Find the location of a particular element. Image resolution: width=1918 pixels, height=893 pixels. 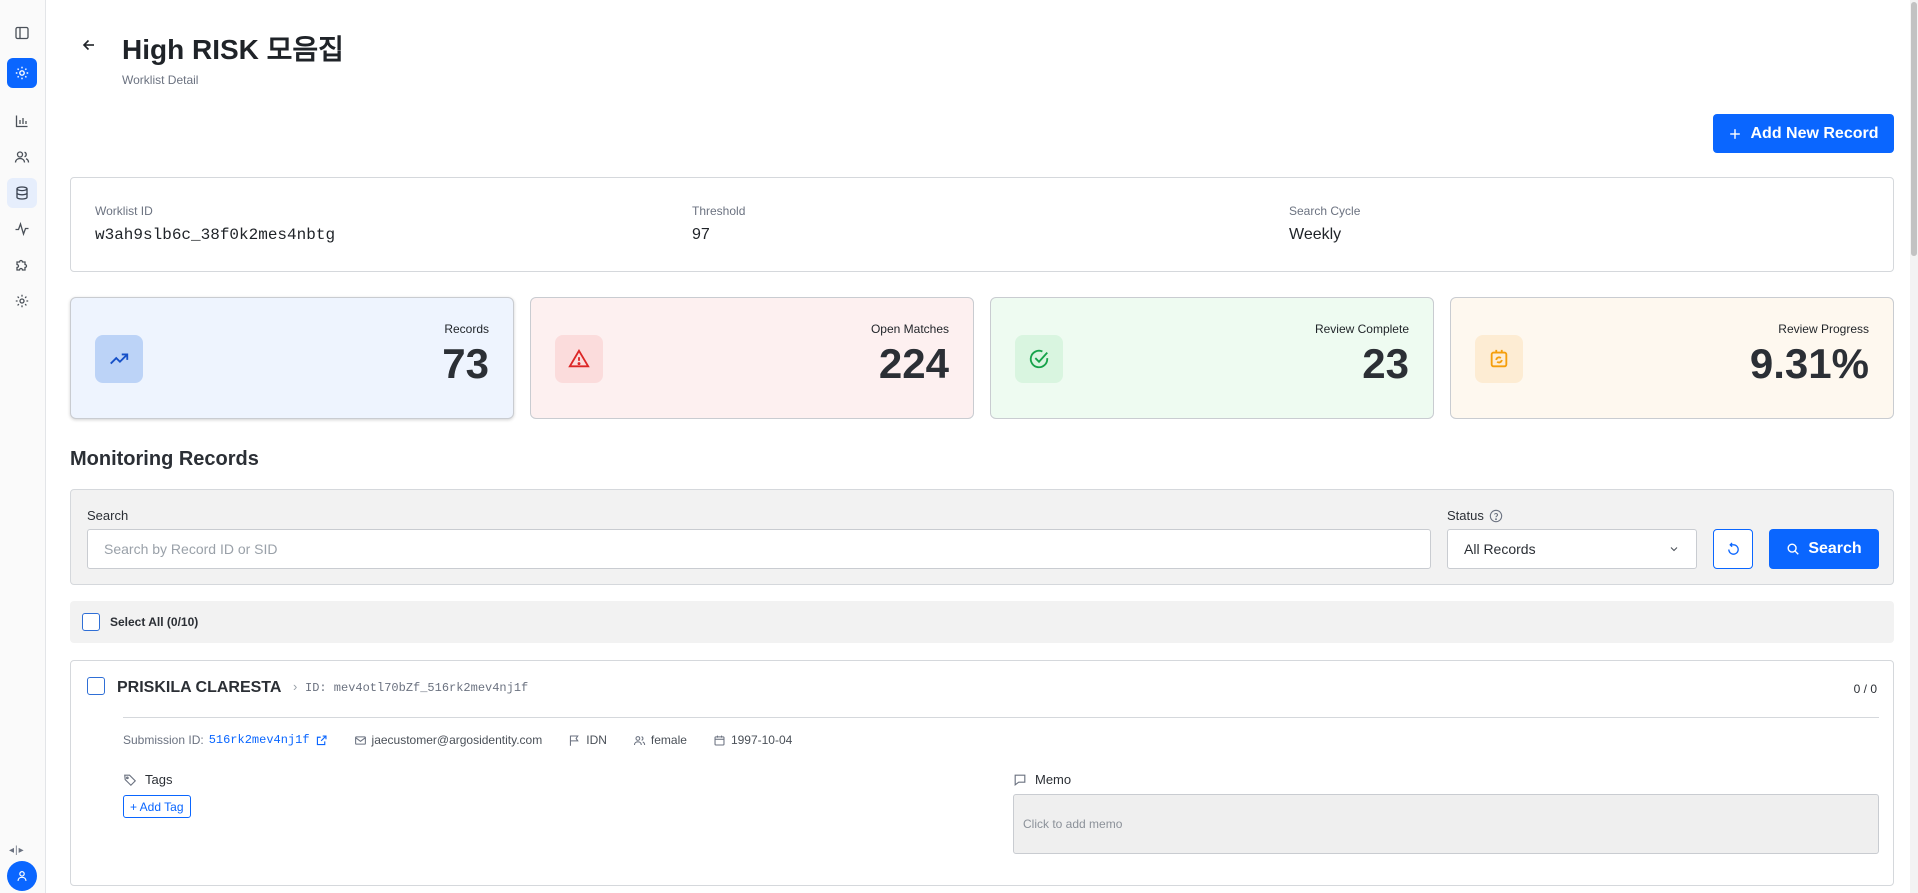

status-label: Status is located at coordinates (1465, 515).